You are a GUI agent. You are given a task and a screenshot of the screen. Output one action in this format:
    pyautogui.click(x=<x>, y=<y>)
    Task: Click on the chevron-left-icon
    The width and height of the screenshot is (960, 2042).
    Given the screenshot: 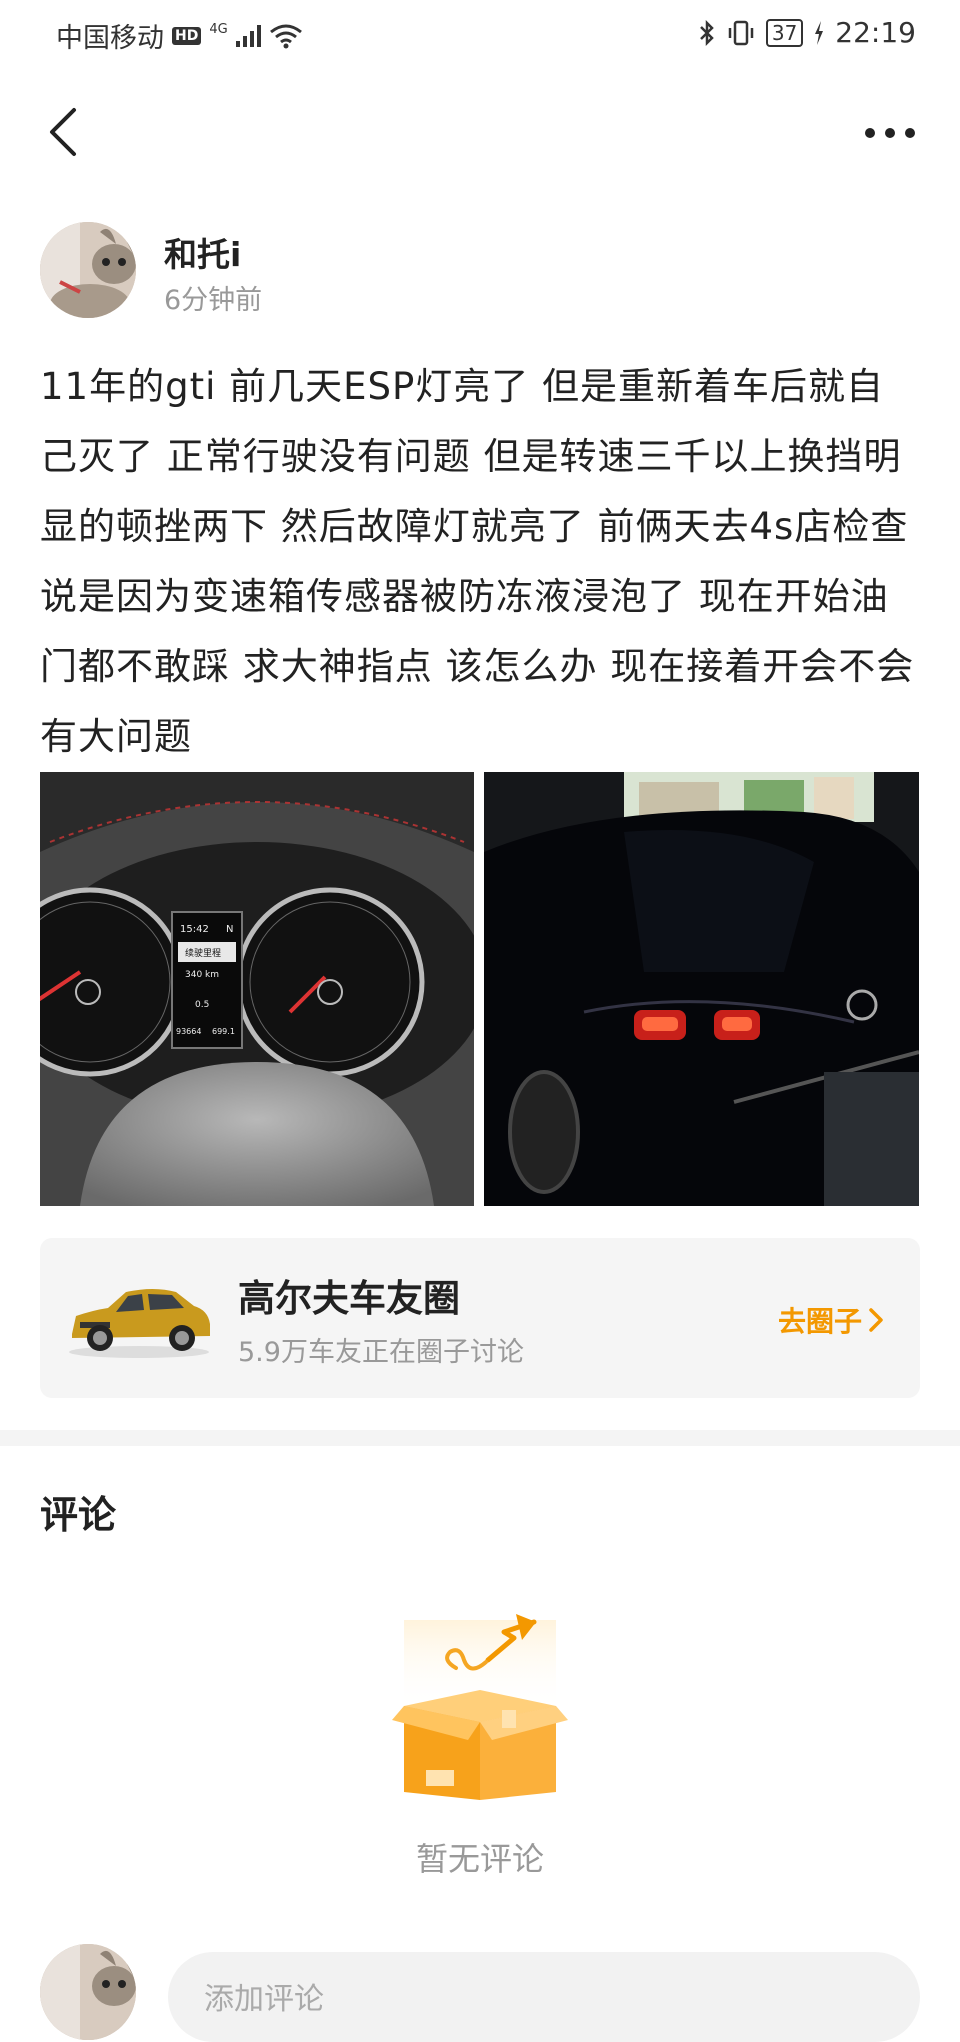 What is the action you would take?
    pyautogui.click(x=63, y=132)
    